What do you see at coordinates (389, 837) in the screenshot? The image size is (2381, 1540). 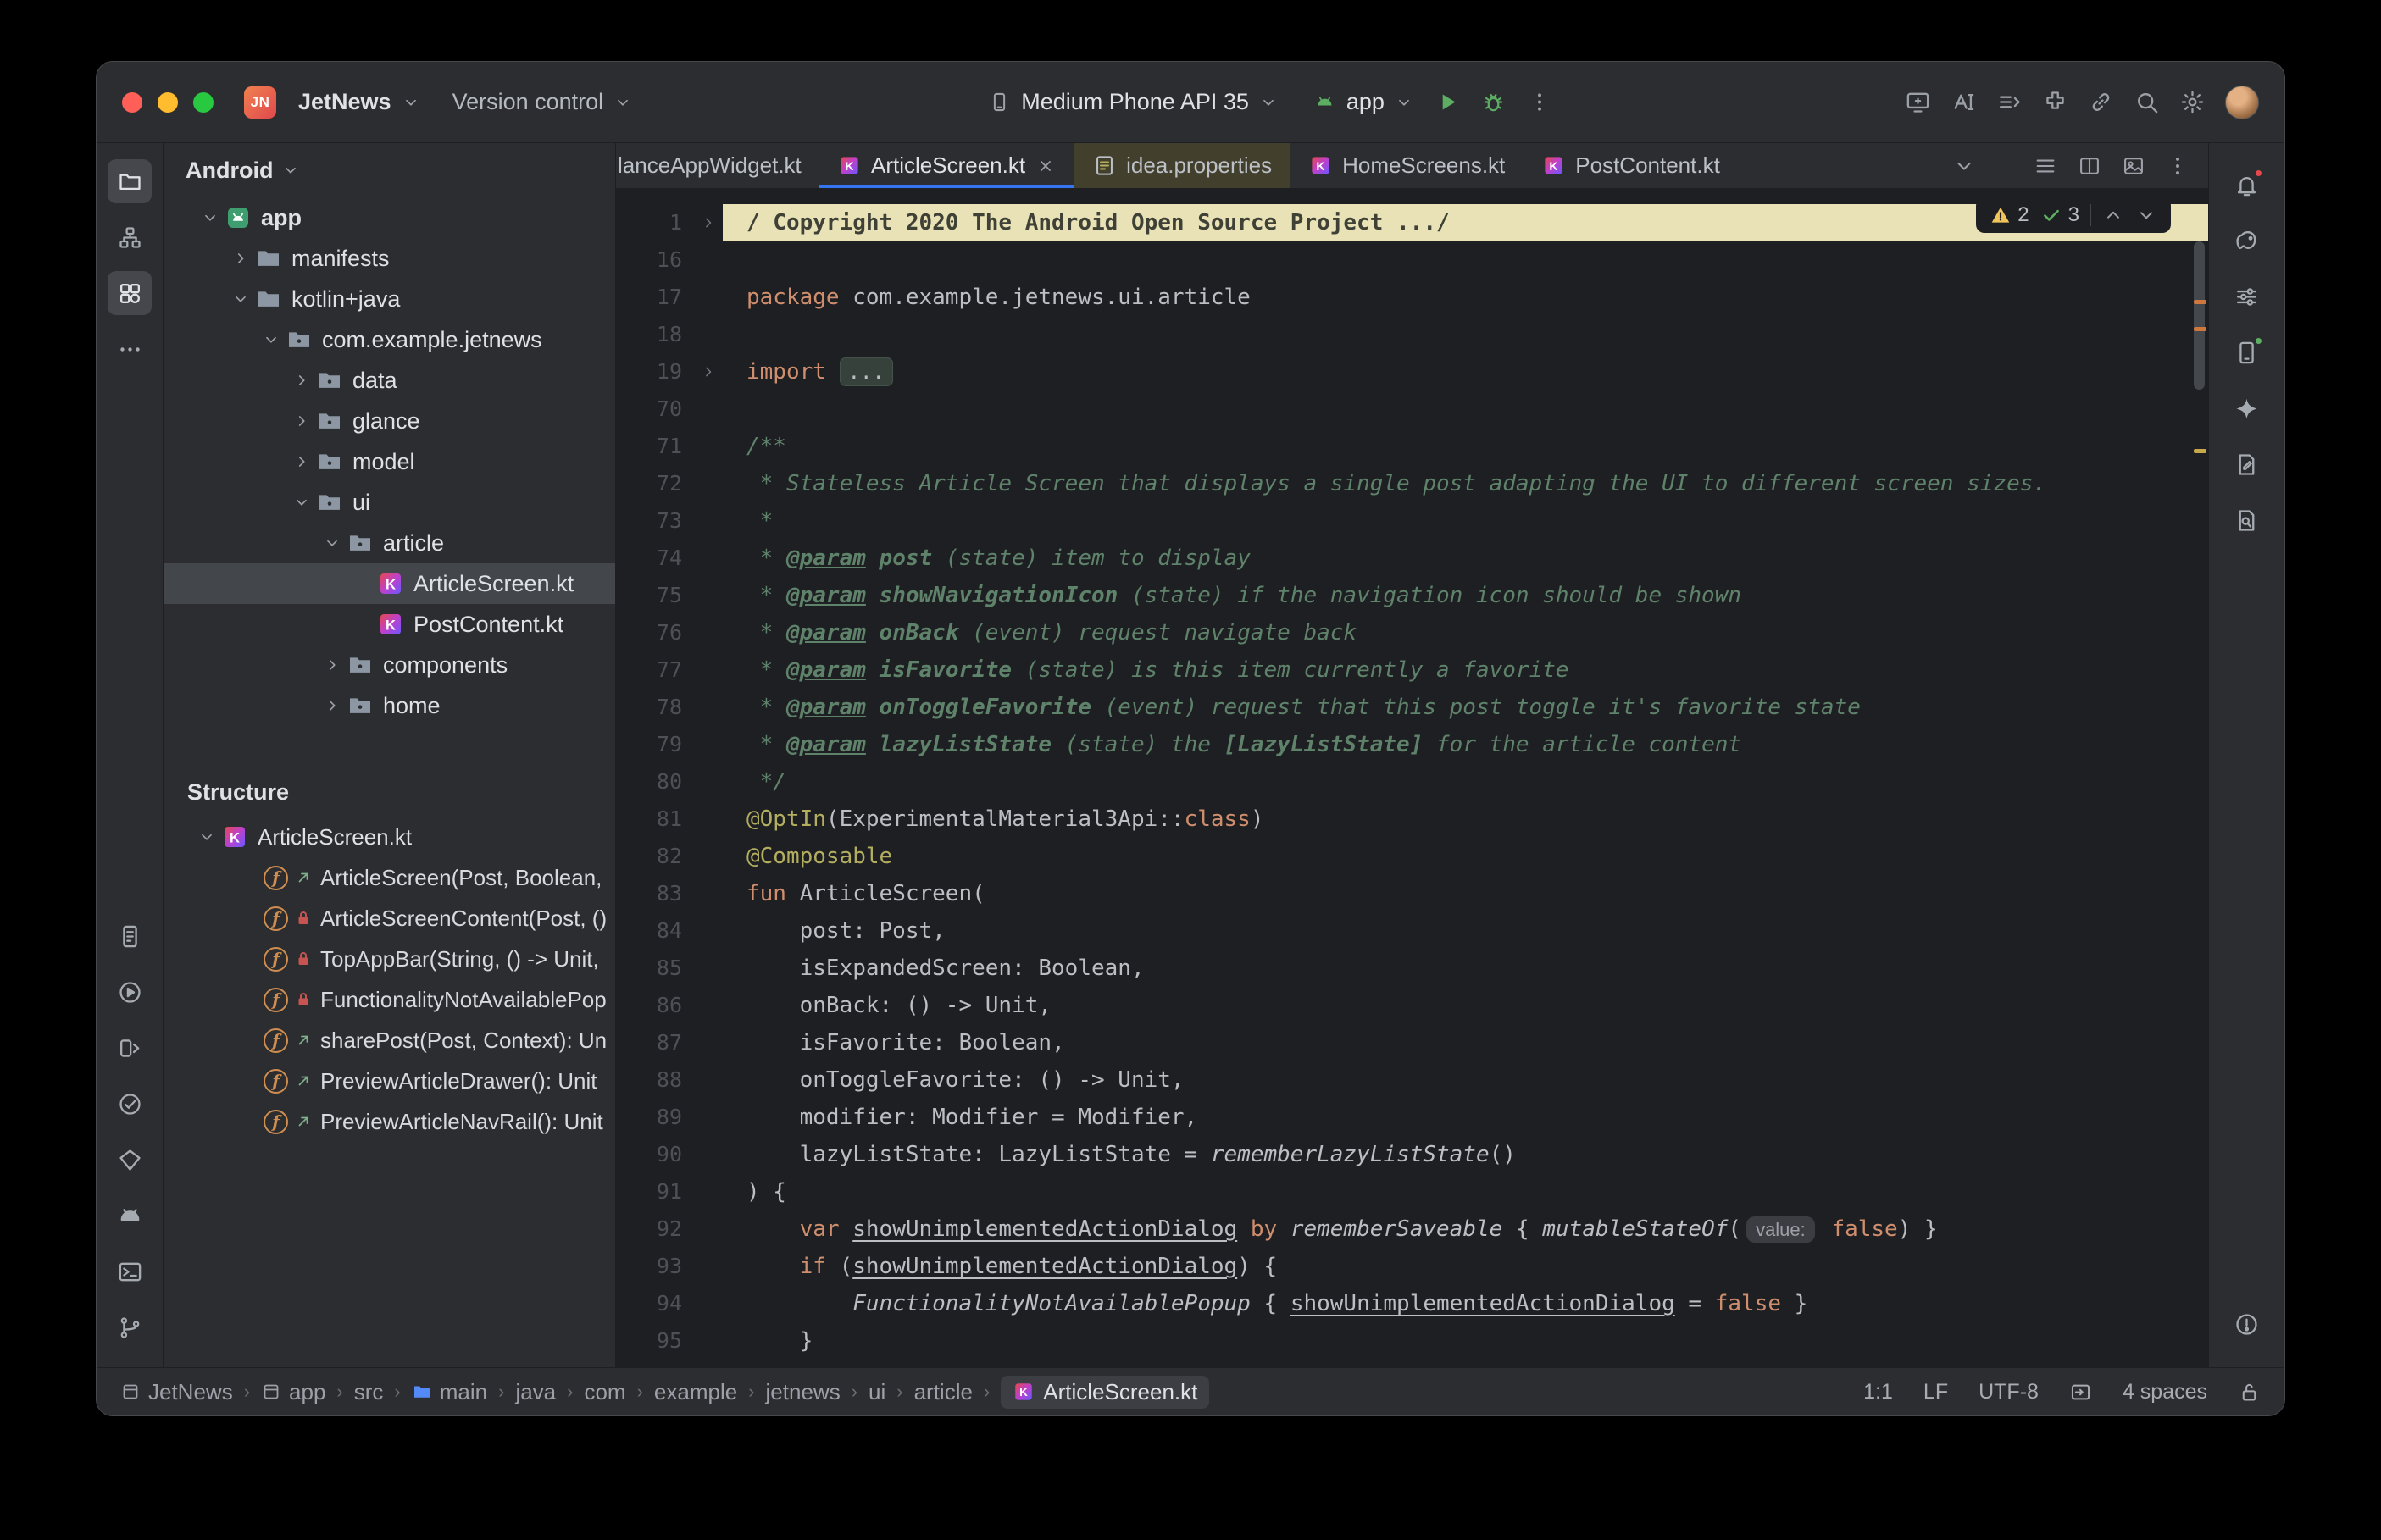 I see `structure-root-articlescreen-kt: K ArticleScreen.kt` at bounding box center [389, 837].